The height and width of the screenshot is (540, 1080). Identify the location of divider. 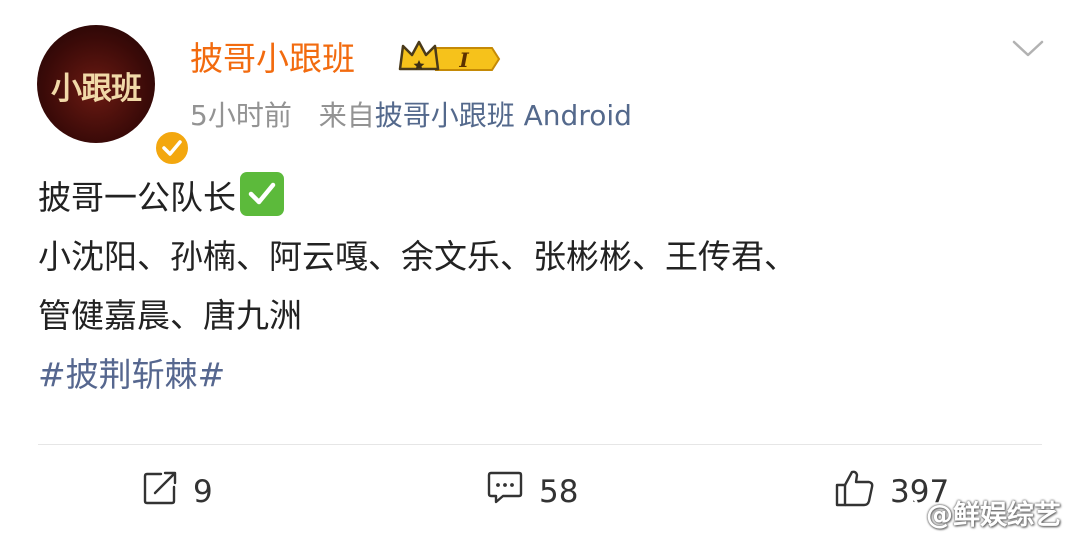
(540, 444).